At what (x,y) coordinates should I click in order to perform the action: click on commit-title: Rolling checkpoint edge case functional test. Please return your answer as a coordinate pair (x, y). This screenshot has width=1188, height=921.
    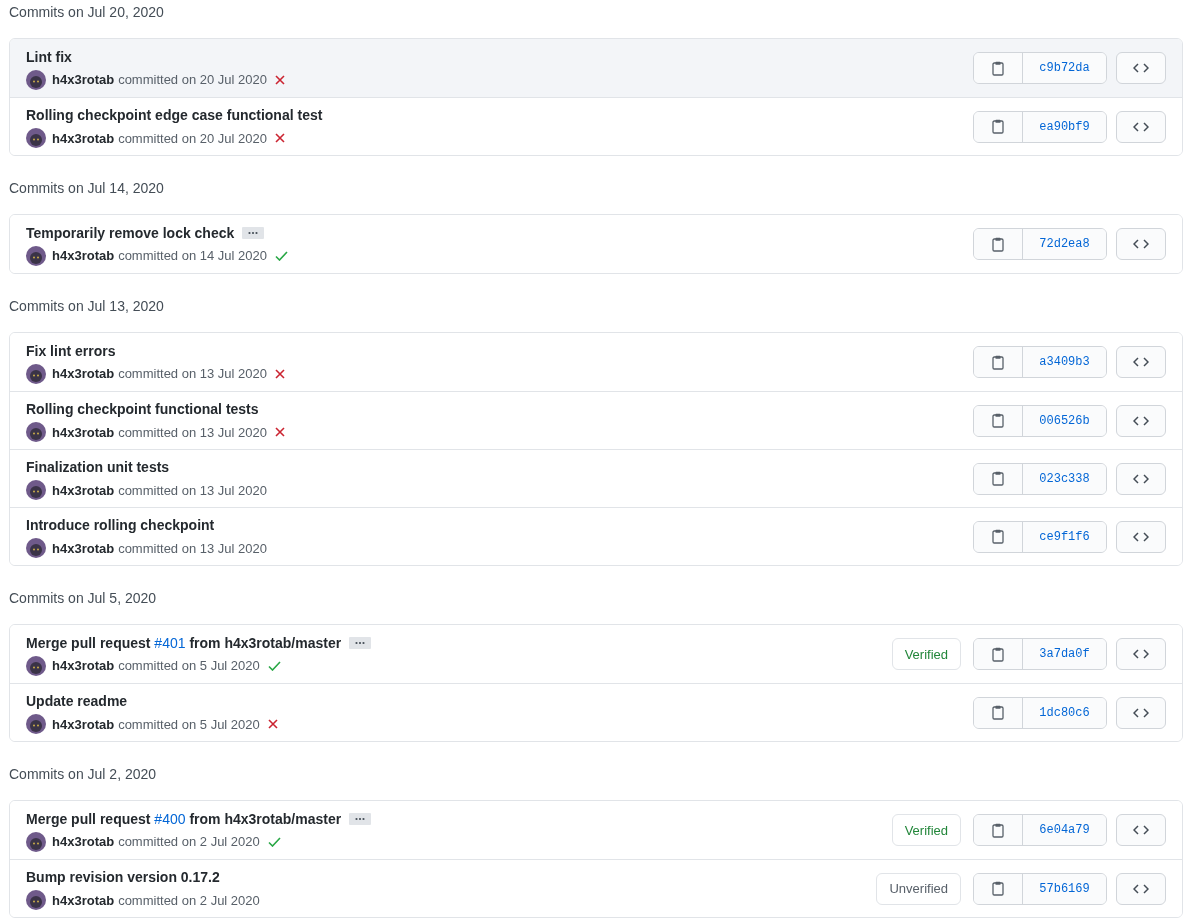
    Looking at the image, I should click on (174, 115).